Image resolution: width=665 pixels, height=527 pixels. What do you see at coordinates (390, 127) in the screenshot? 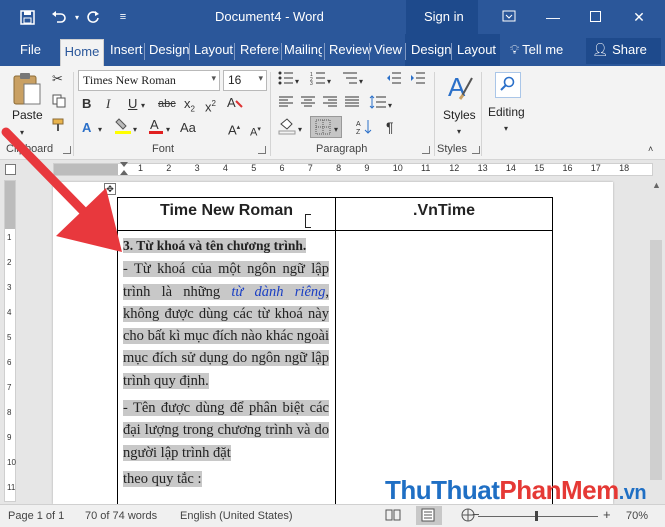
I see `show-formatting-icon: ¶` at bounding box center [390, 127].